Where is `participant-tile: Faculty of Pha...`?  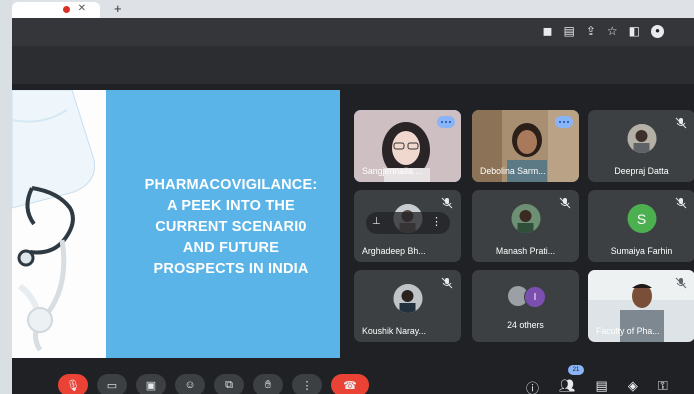
participant-tile: Faculty of Pha... is located at coordinates (641, 306).